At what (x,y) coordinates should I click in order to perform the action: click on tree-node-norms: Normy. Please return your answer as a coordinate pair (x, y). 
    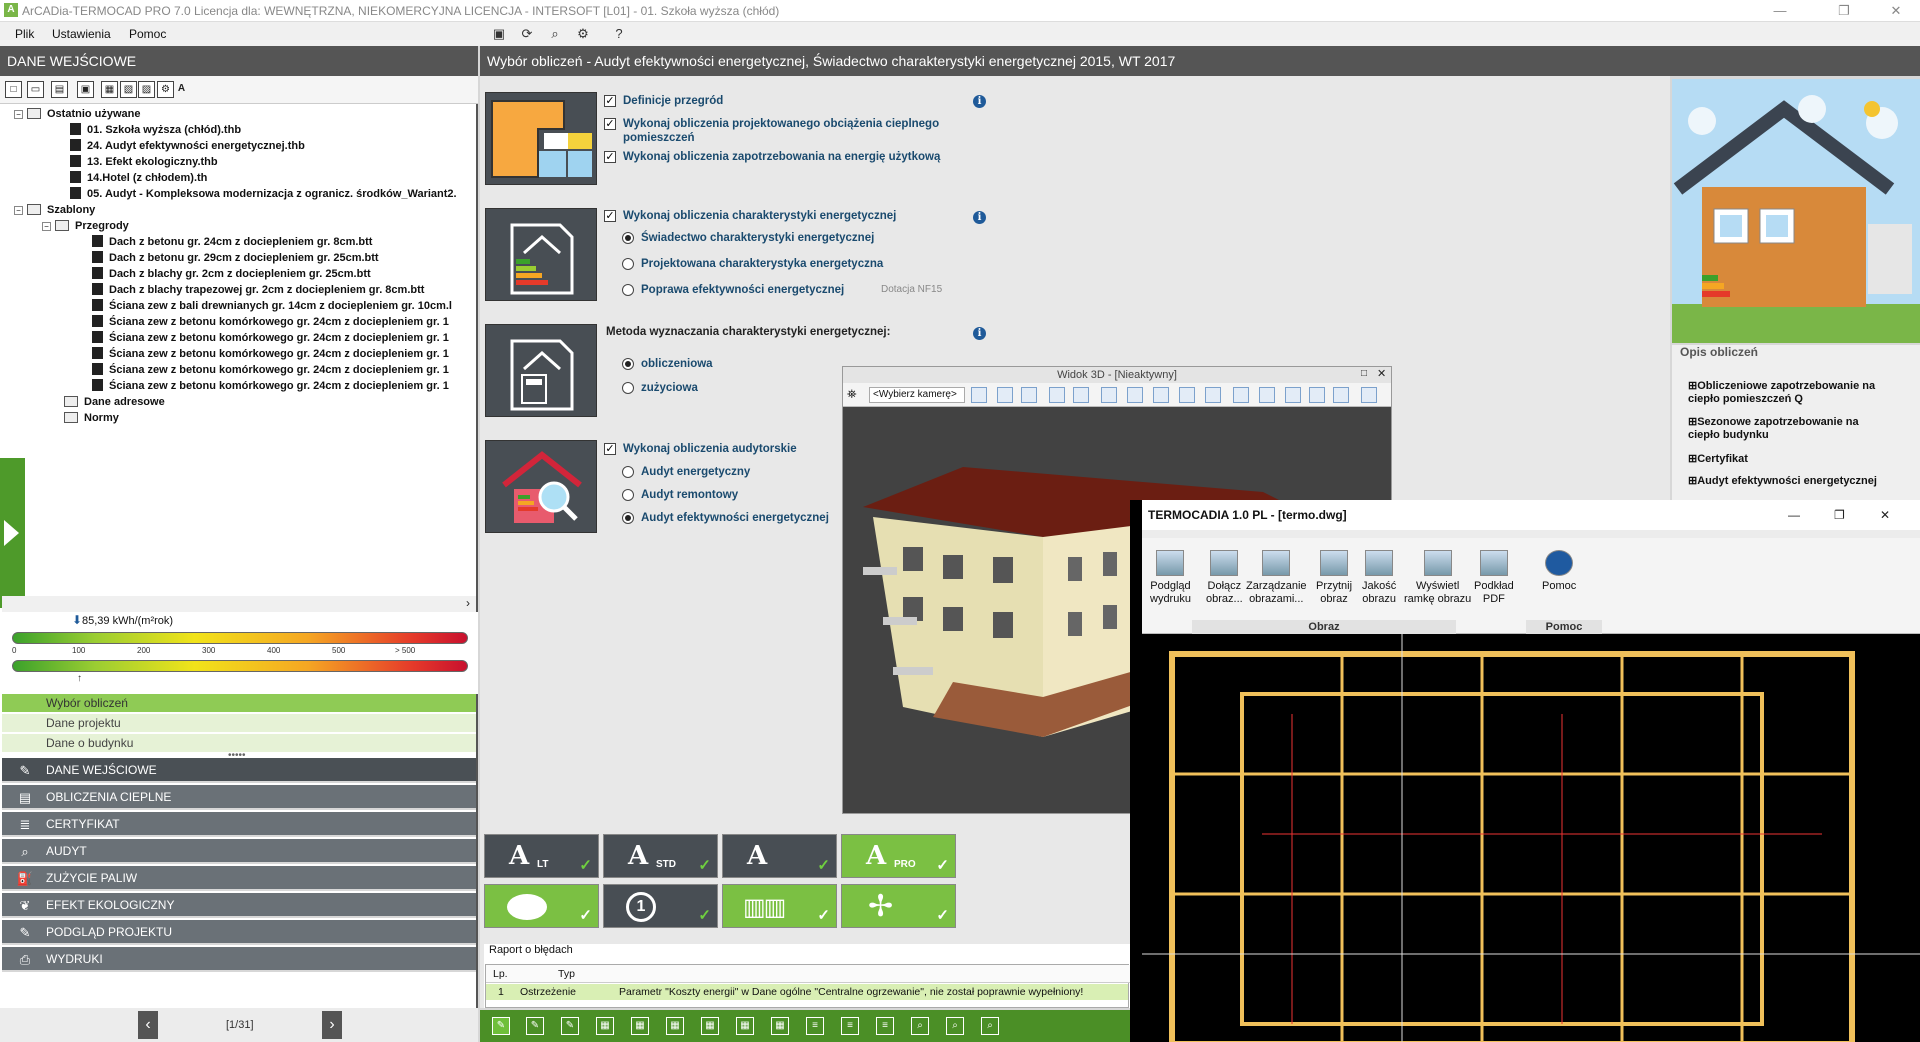
    Looking at the image, I should click on (91, 418).